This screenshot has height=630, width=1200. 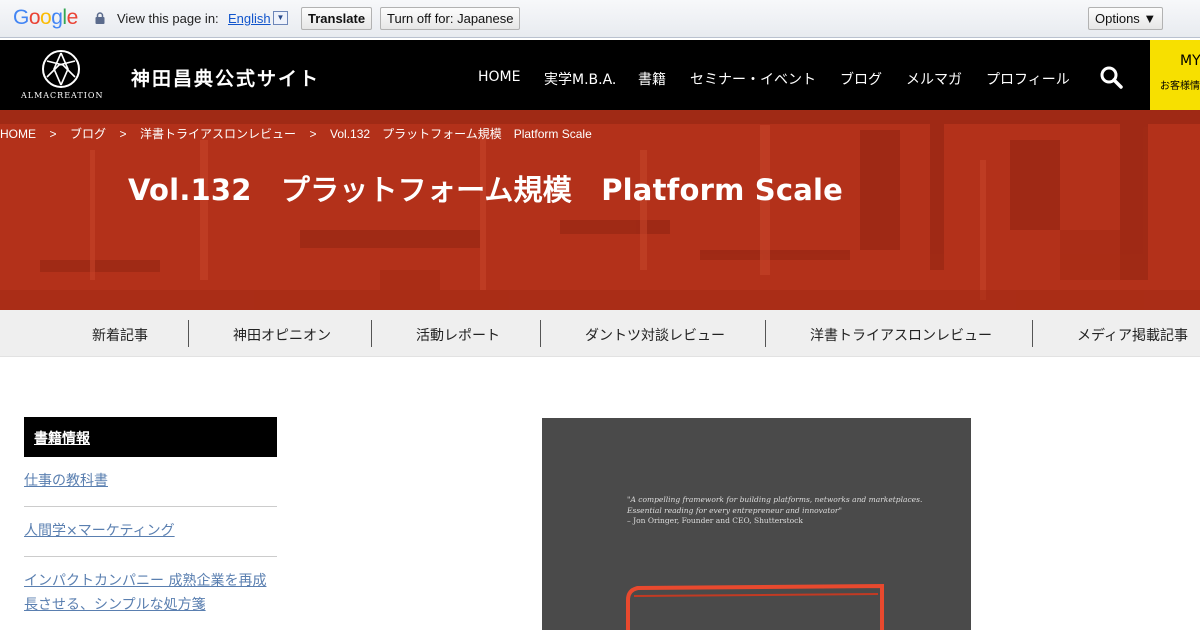 I want to click on category-book-review: 洋書トライアスロンレビュー, so click(x=901, y=335).